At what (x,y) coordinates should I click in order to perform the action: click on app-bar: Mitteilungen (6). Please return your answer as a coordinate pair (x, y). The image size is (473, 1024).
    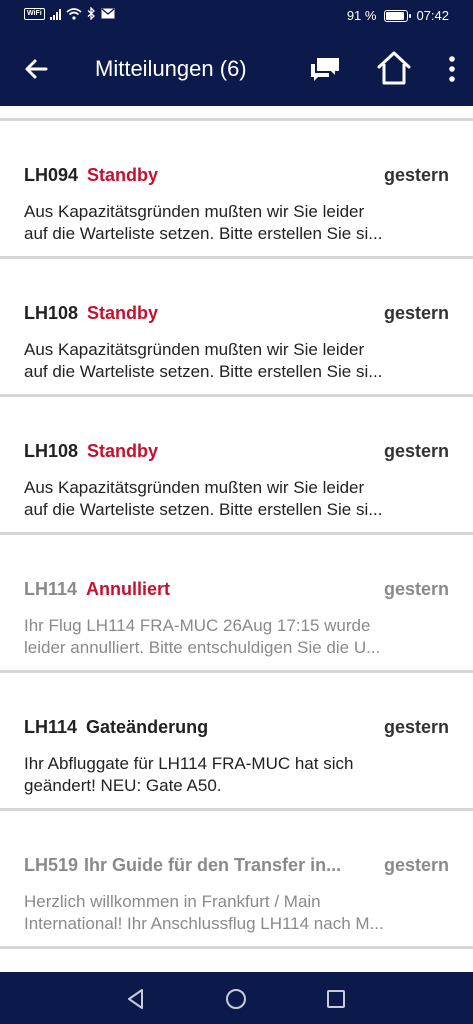
    Looking at the image, I should click on (236, 69).